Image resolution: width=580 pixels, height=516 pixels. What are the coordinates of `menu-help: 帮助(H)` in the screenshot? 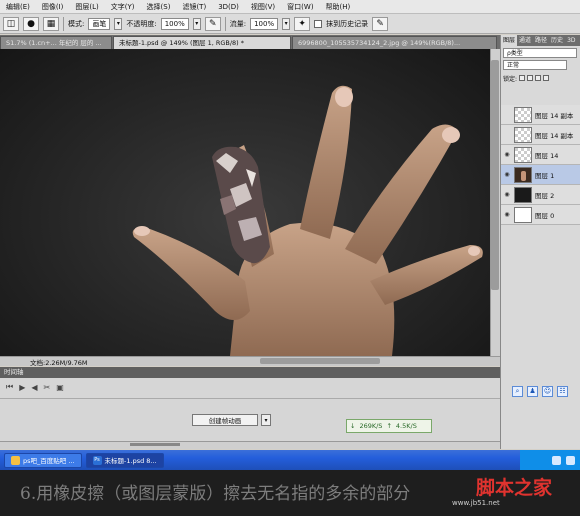 It's located at (338, 7).